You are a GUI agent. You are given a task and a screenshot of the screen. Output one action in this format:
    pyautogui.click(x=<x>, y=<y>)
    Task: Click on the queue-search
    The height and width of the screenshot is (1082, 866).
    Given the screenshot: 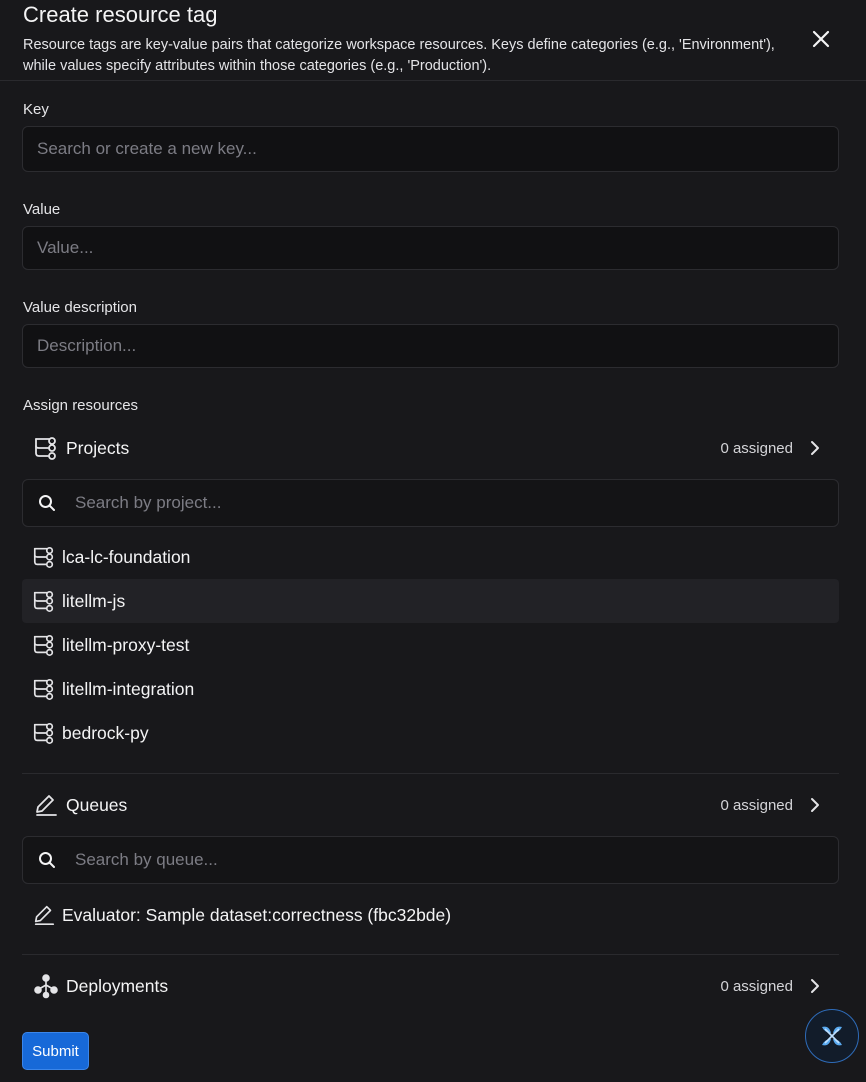 What is the action you would take?
    pyautogui.click(x=430, y=860)
    